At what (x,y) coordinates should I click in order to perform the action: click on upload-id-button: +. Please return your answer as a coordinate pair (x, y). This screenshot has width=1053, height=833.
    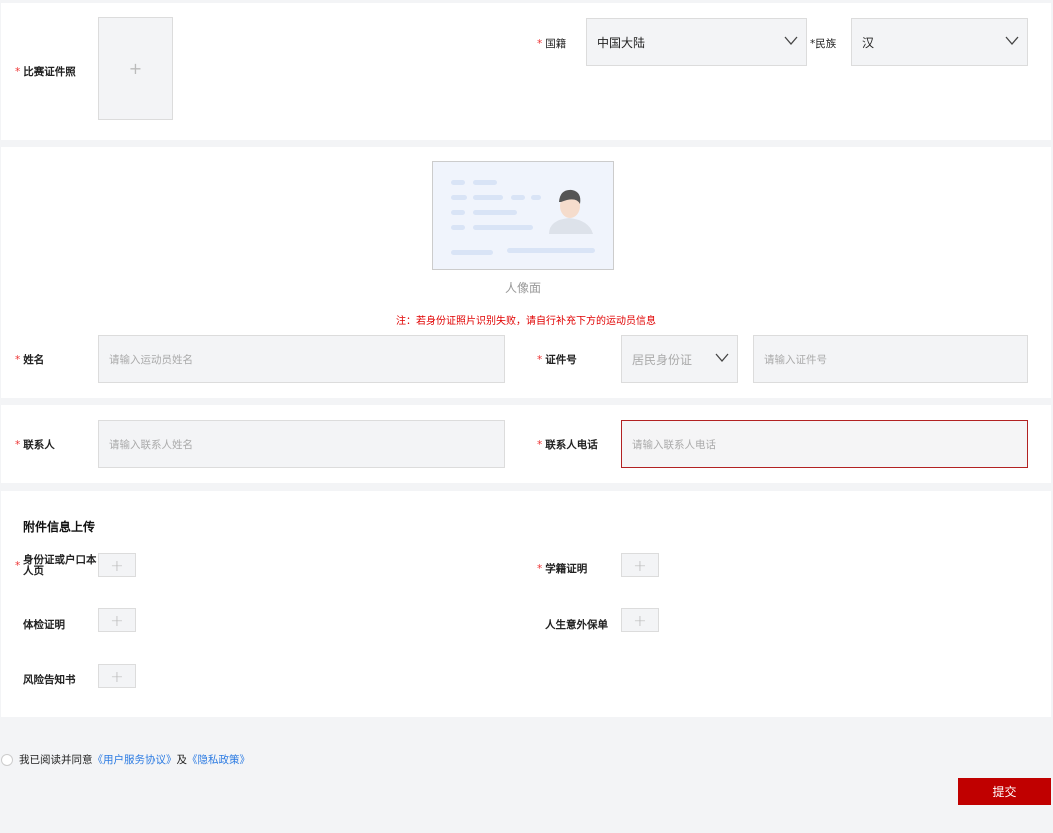
    Looking at the image, I should click on (117, 565).